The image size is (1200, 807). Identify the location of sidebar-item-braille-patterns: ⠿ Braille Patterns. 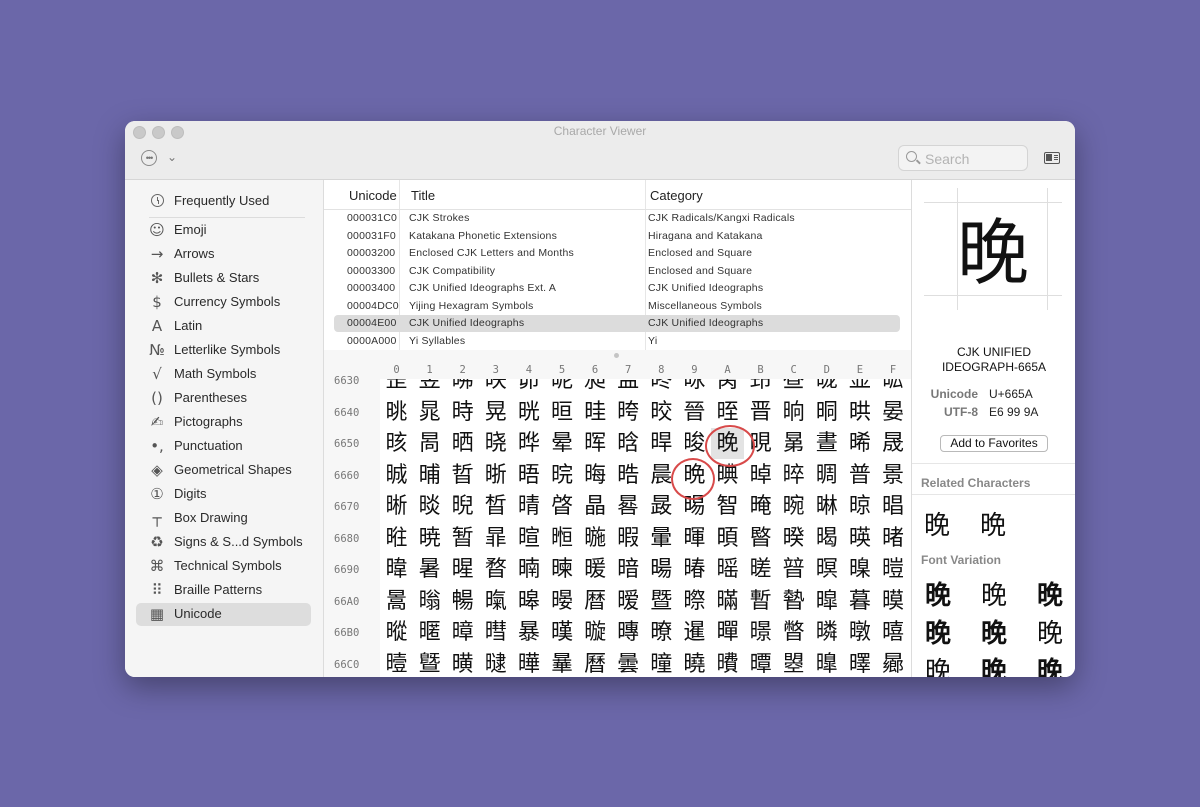
(223, 590).